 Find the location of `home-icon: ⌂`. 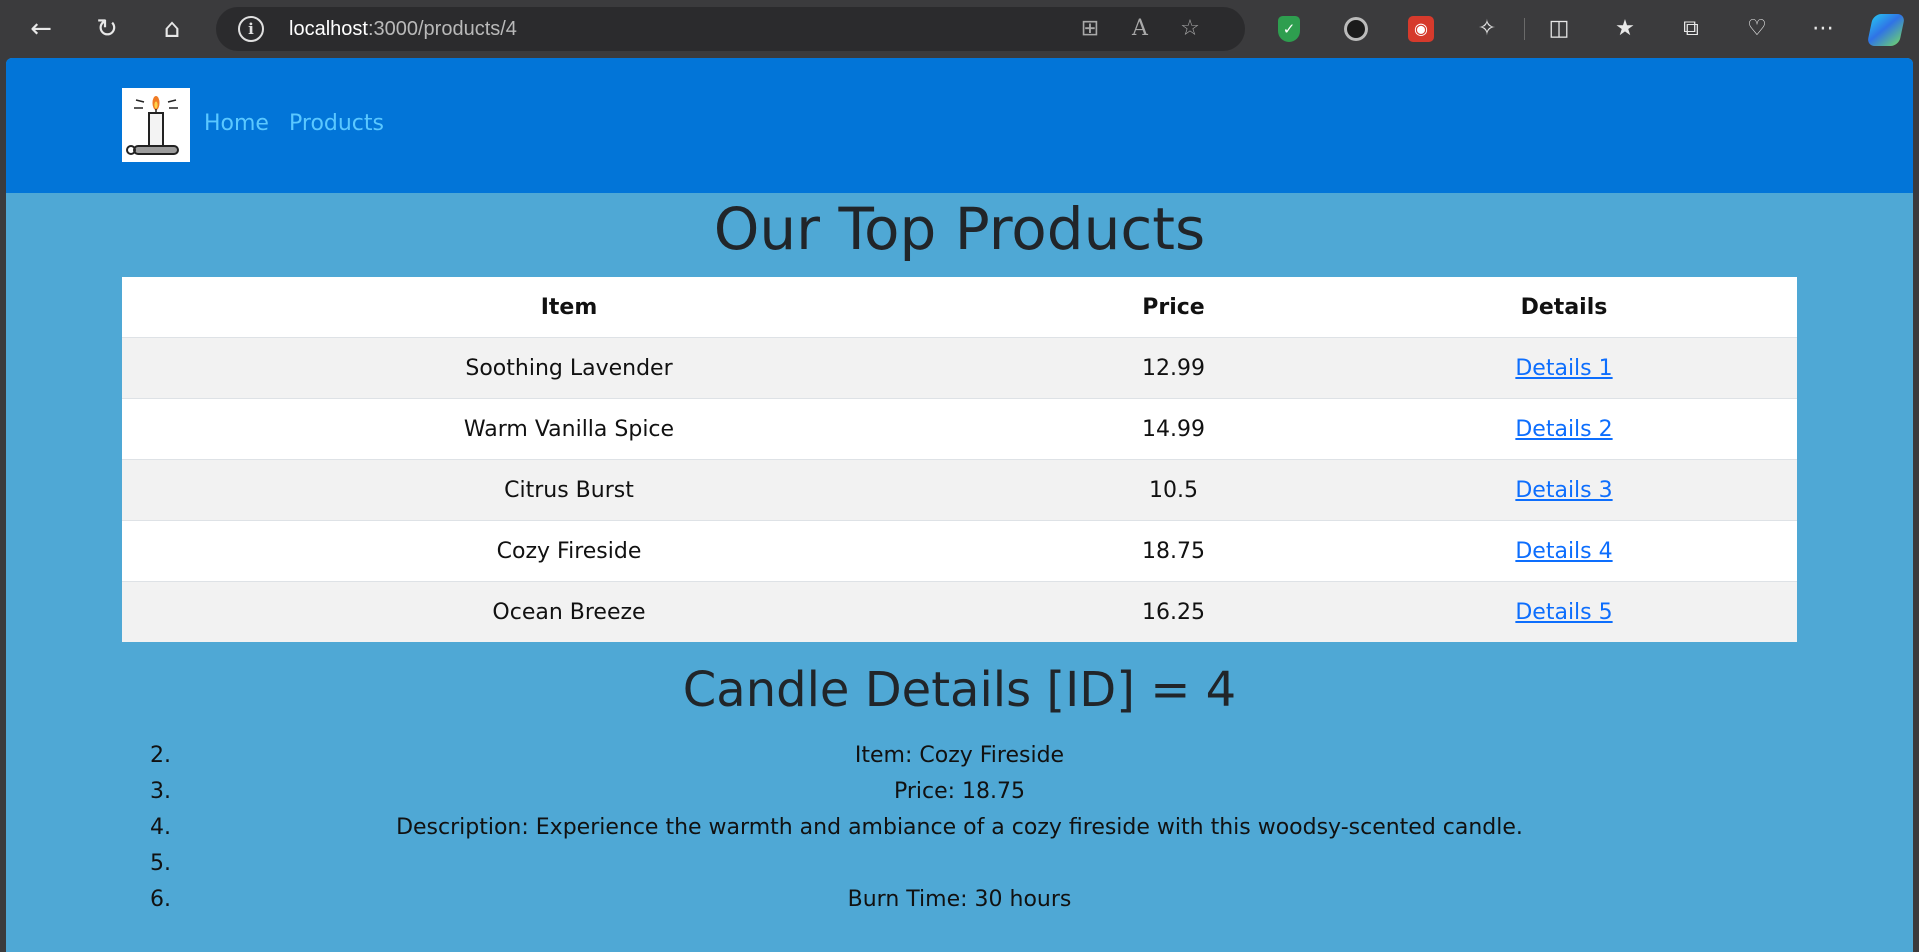

home-icon: ⌂ is located at coordinates (172, 29).